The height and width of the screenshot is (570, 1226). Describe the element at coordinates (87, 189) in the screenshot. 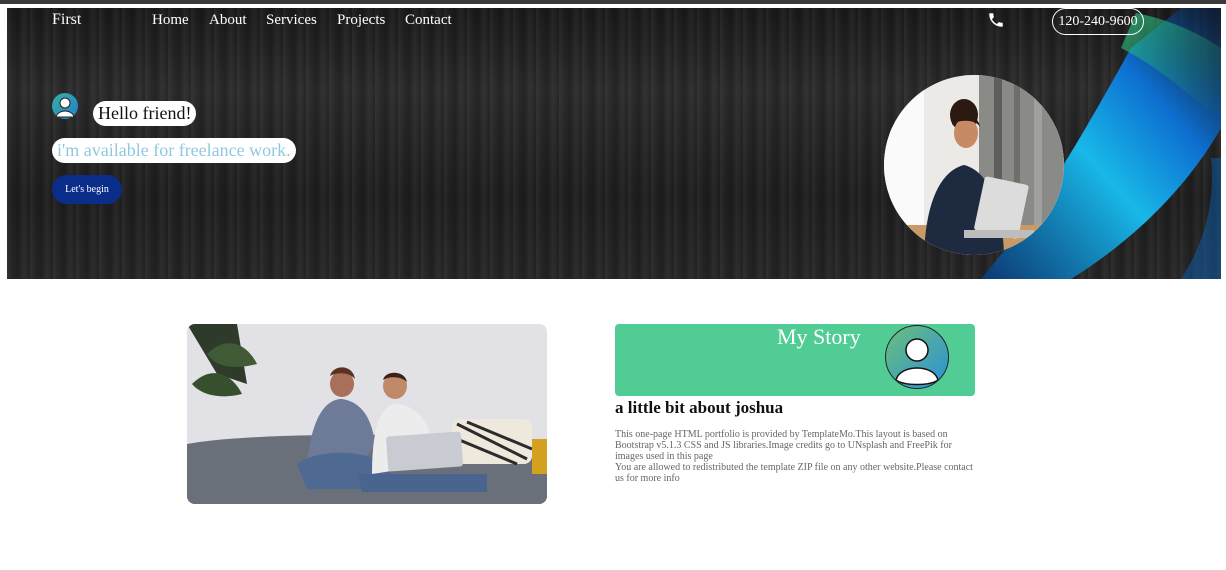

I see `lets-begin-button: Let's begin` at that location.